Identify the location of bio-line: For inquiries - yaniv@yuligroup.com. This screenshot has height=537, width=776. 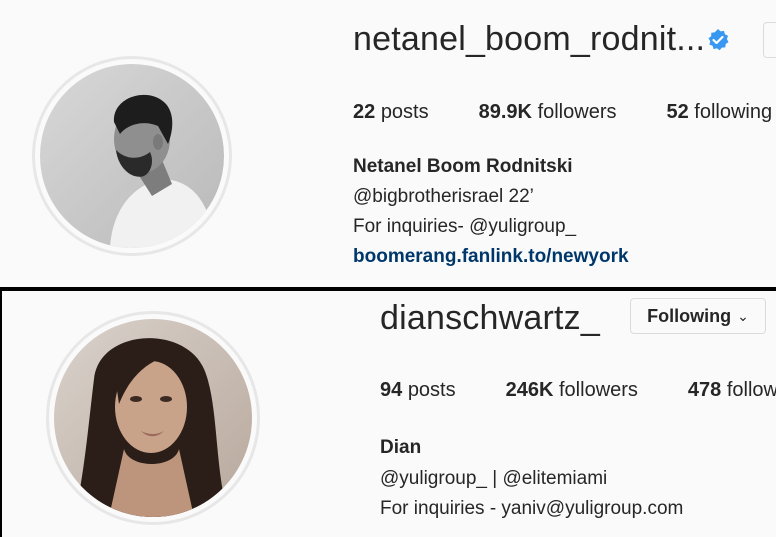
(532, 508).